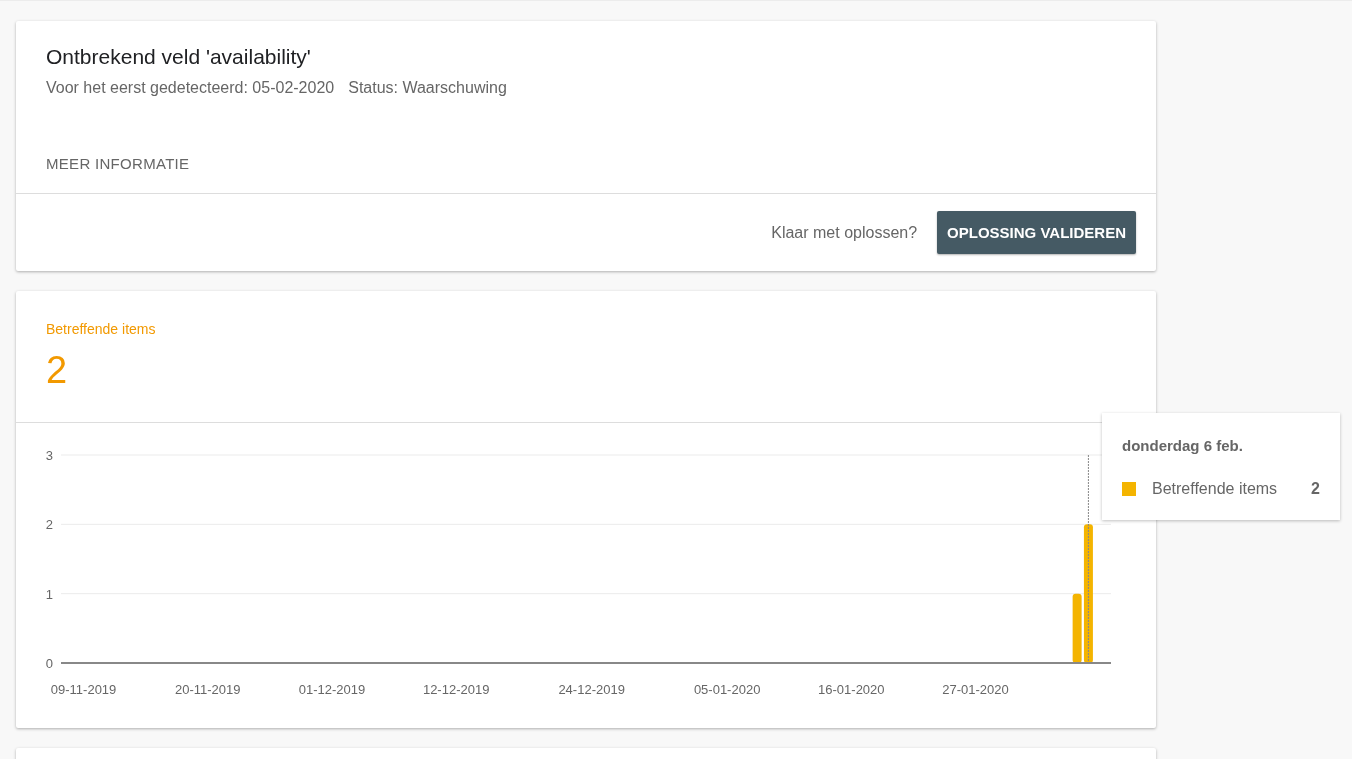 This screenshot has height=759, width=1352. What do you see at coordinates (456, 689) in the screenshot?
I see `x-tick-label: 12-12-2019` at bounding box center [456, 689].